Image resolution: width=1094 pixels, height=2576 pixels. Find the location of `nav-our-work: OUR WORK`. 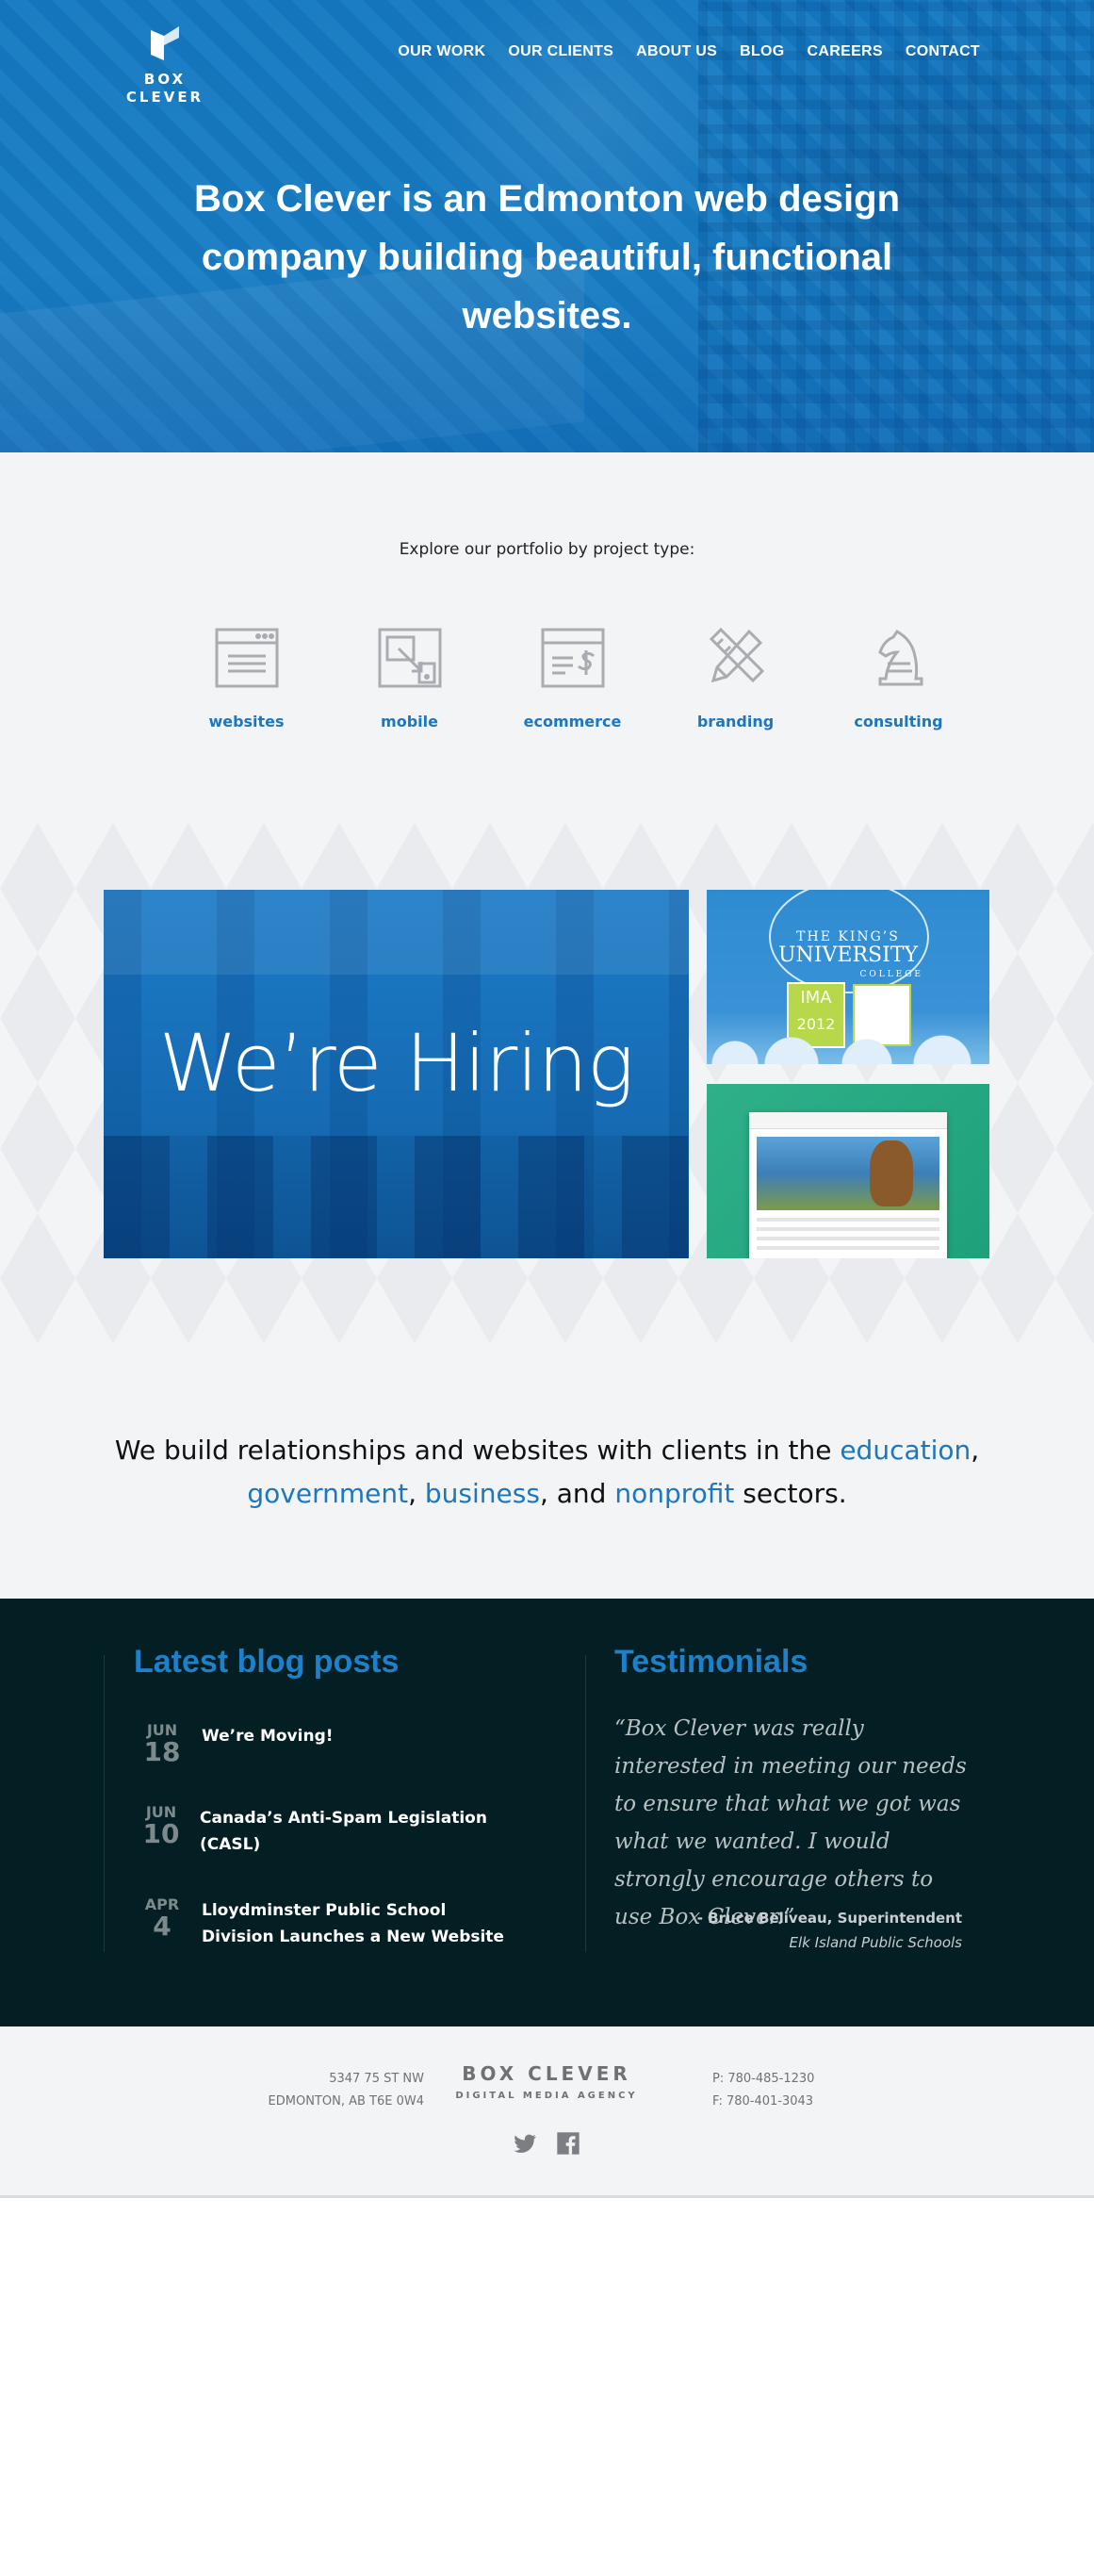

nav-our-work: OUR WORK is located at coordinates (441, 51).